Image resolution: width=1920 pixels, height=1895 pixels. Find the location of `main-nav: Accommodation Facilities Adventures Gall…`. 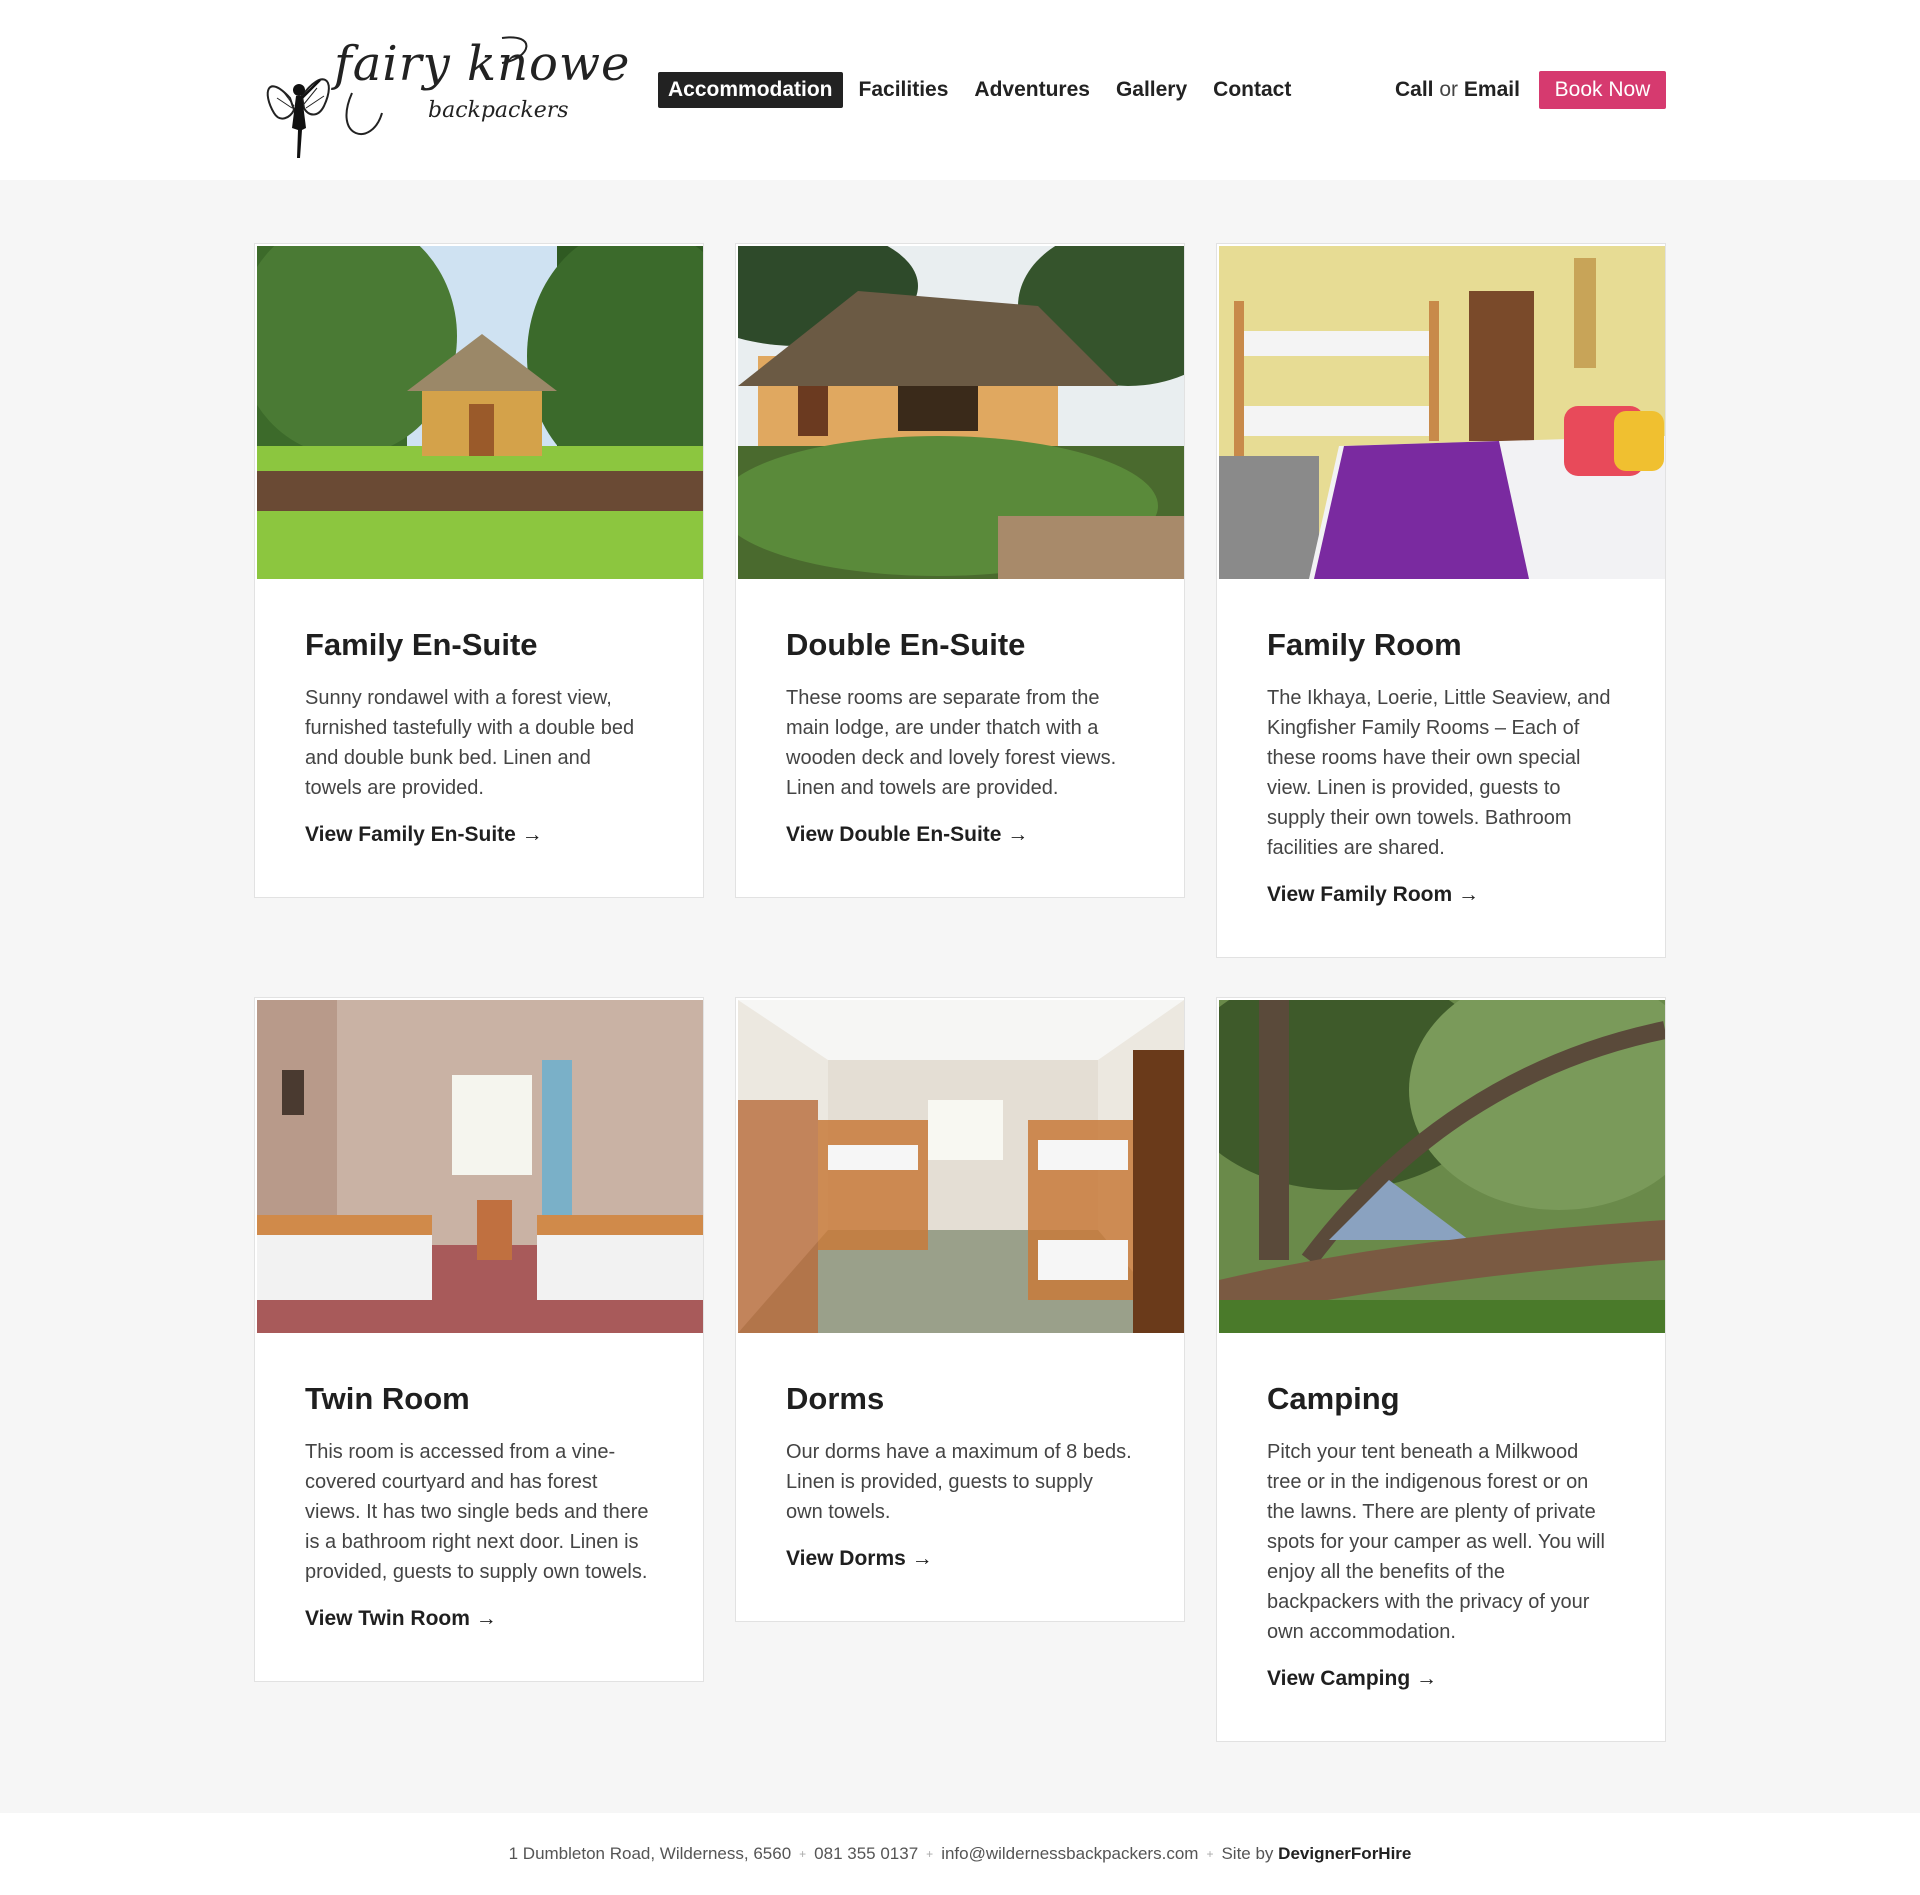

main-nav: Accommodation Facilities Adventures Gall… is located at coordinates (982, 90).